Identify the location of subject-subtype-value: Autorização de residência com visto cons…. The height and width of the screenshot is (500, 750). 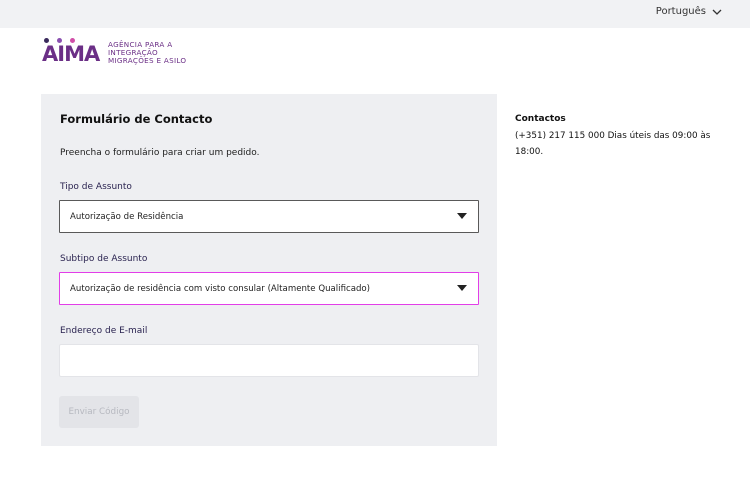
(220, 288).